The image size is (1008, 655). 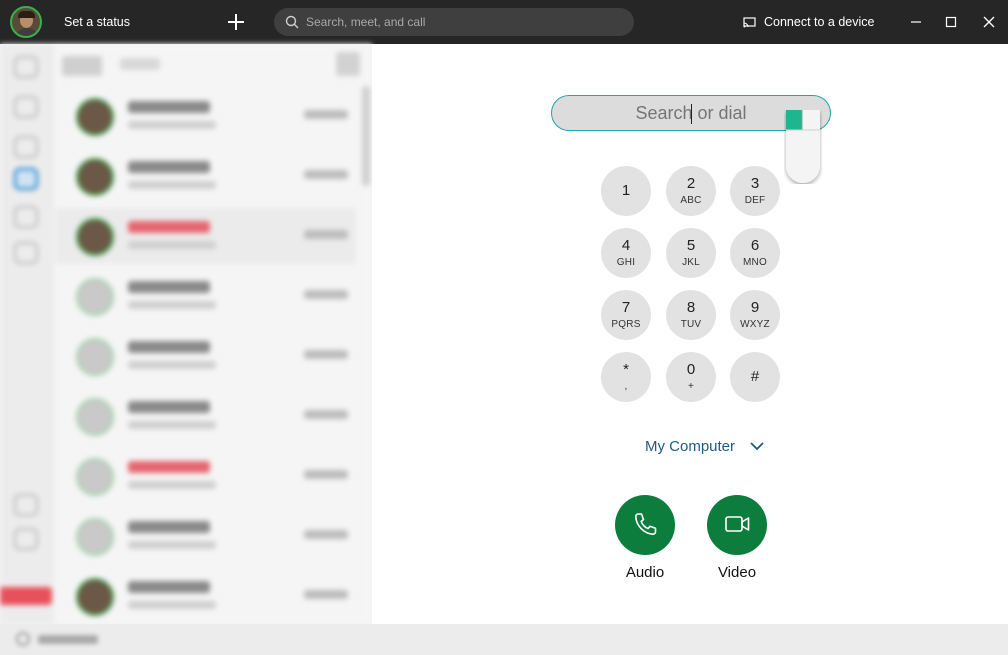 I want to click on video-camera-icon, so click(x=737, y=524).